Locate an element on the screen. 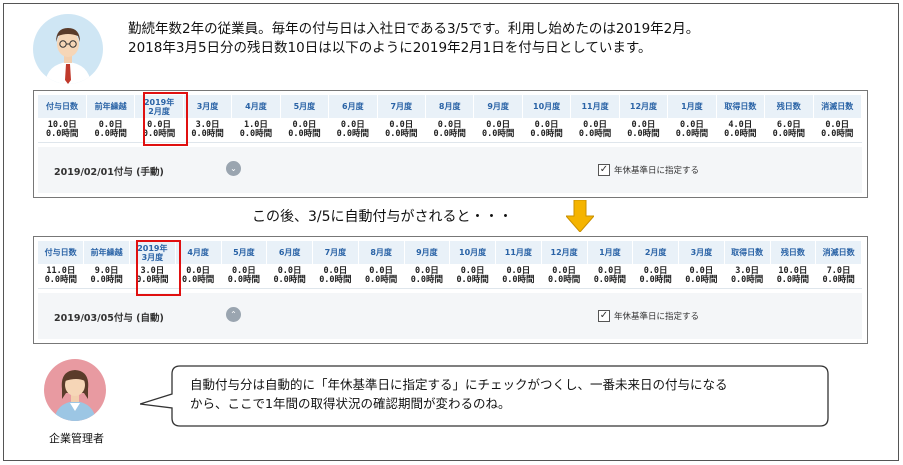  checkbox-label: 年休基準日に指定する is located at coordinates (657, 317).